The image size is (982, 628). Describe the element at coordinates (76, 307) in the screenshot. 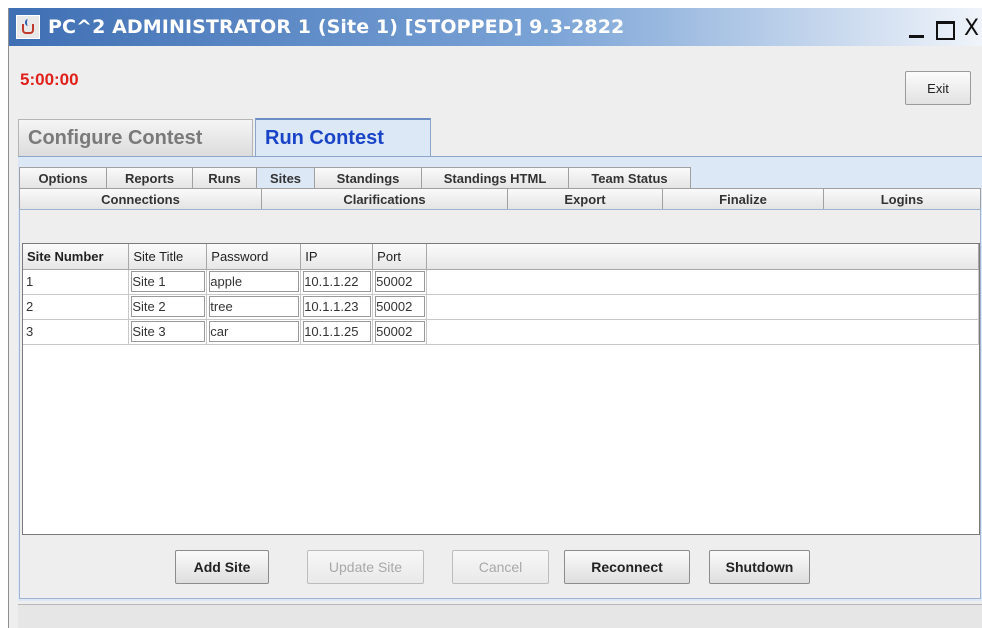

I see `cell-site-number: 2` at that location.